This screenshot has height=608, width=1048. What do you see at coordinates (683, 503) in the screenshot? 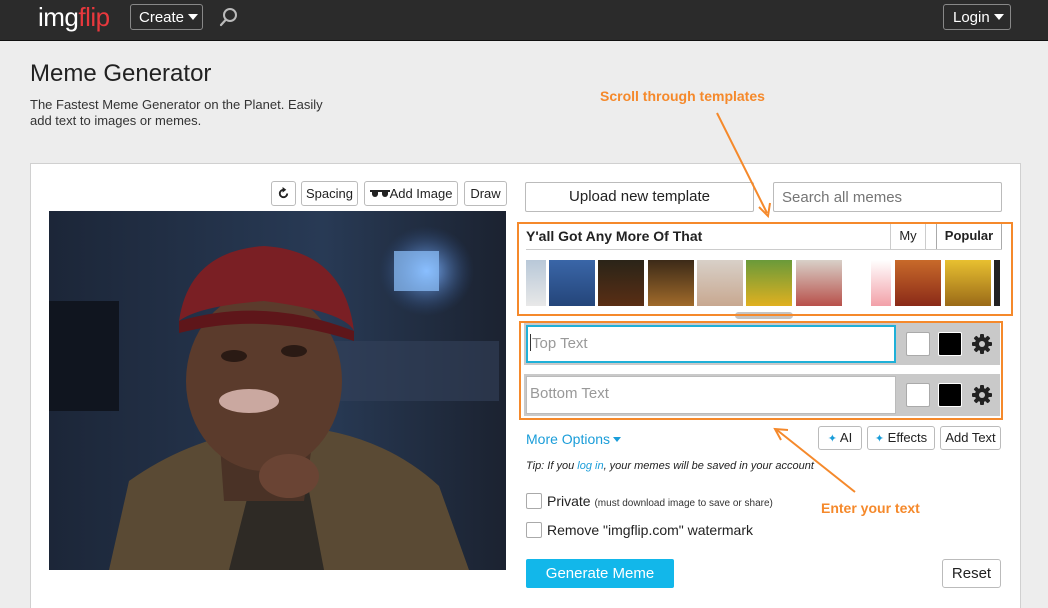
I see `private-note: (must download image to save or share)` at bounding box center [683, 503].